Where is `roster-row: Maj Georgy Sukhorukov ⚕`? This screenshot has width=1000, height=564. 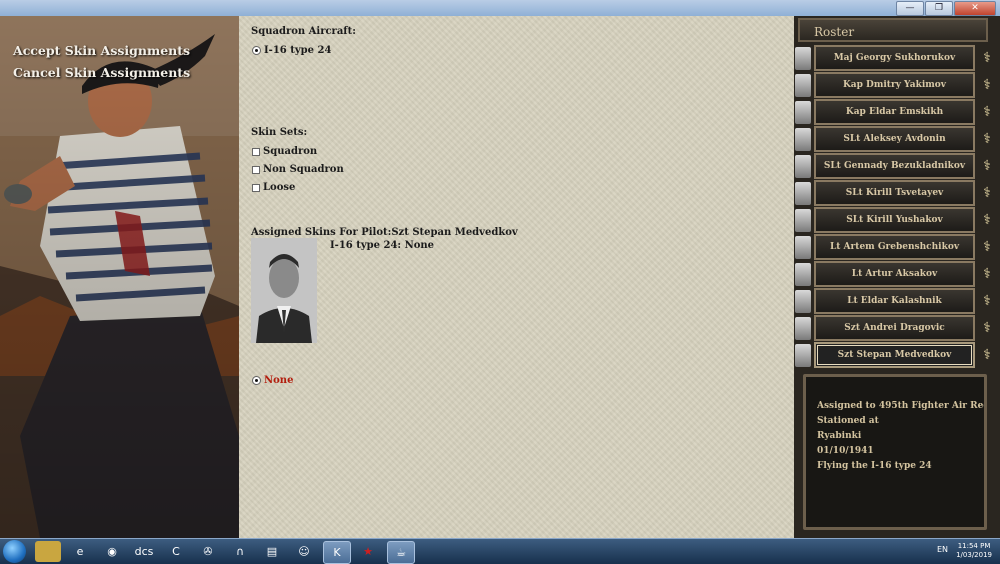
roster-row: Maj Georgy Sukhorukov ⚕ is located at coordinates (897, 58).